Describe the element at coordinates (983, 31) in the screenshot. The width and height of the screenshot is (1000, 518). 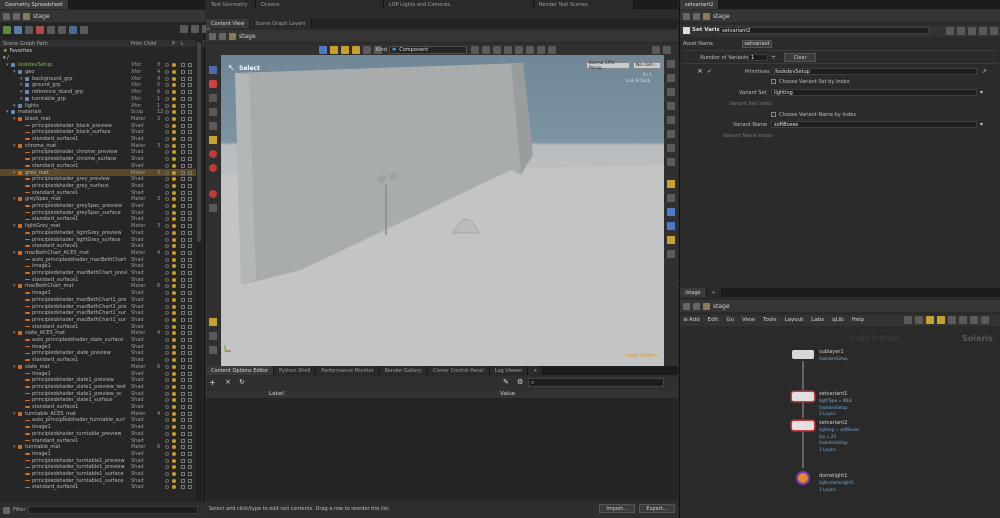
I see `edit-icon` at that location.